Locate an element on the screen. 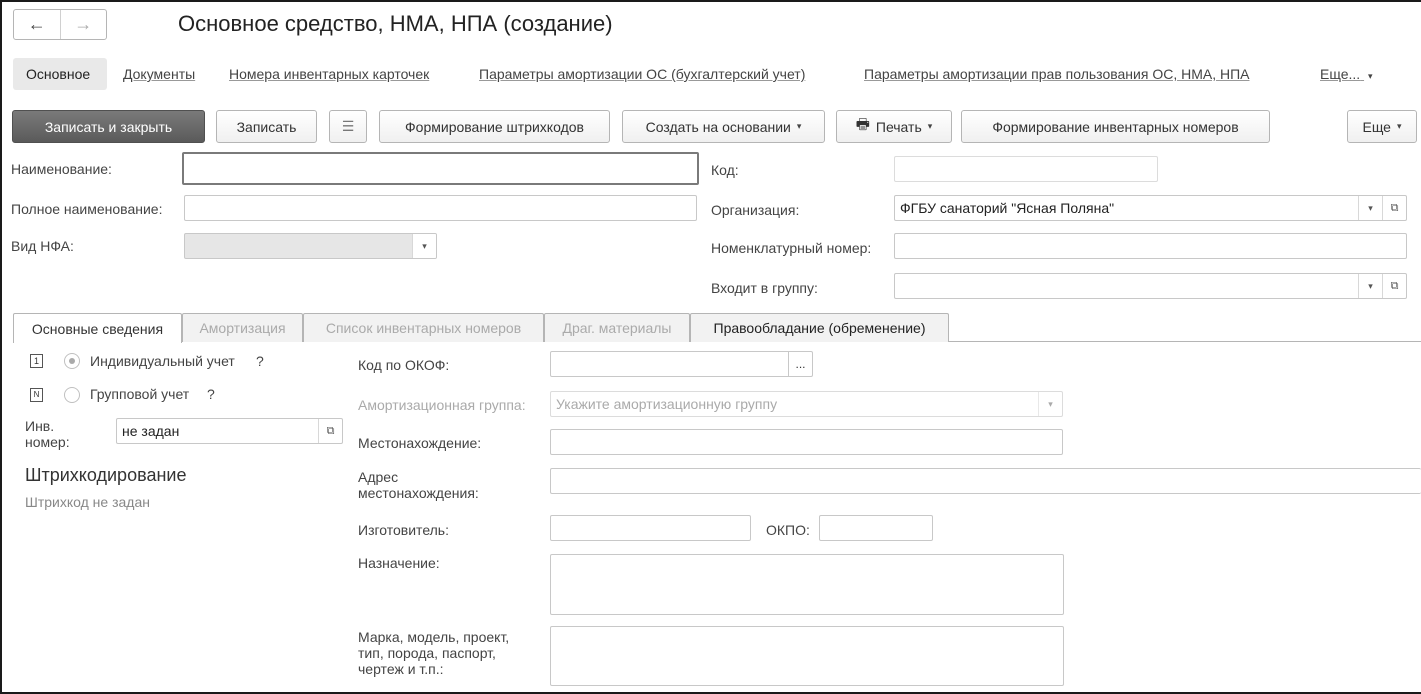  nfa-type-select: ▾ is located at coordinates (310, 246).